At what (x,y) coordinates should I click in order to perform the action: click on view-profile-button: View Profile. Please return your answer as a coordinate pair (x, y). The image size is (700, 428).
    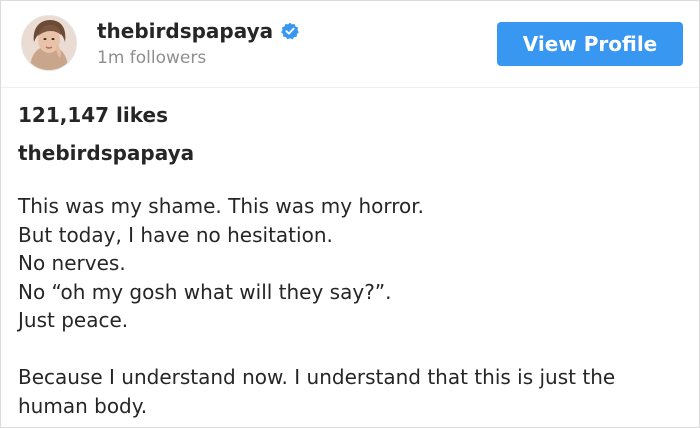
    Looking at the image, I should click on (590, 44).